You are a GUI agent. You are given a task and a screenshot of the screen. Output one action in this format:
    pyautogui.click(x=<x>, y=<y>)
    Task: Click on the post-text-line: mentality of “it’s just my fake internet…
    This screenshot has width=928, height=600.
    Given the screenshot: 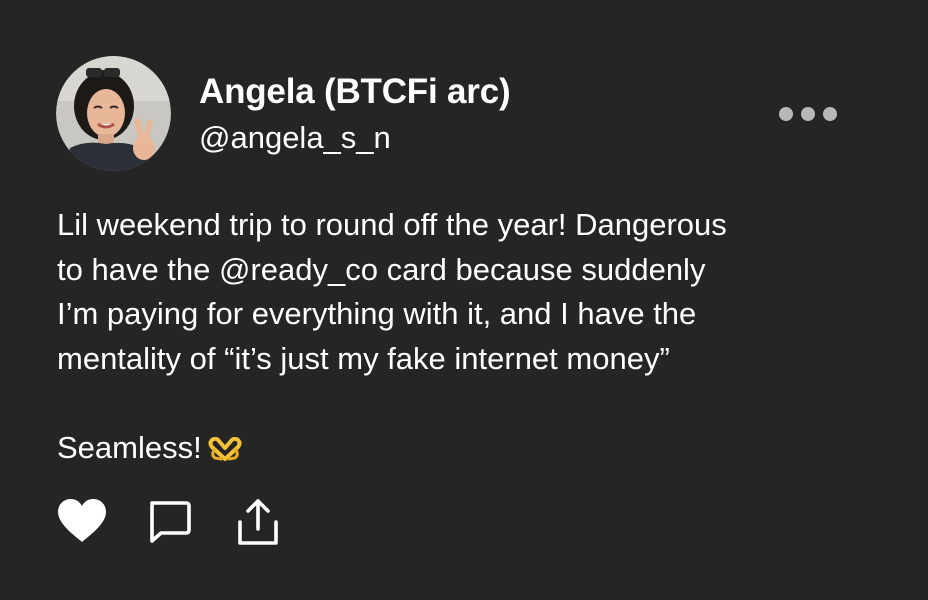 What is the action you would take?
    pyautogui.click(x=363, y=358)
    